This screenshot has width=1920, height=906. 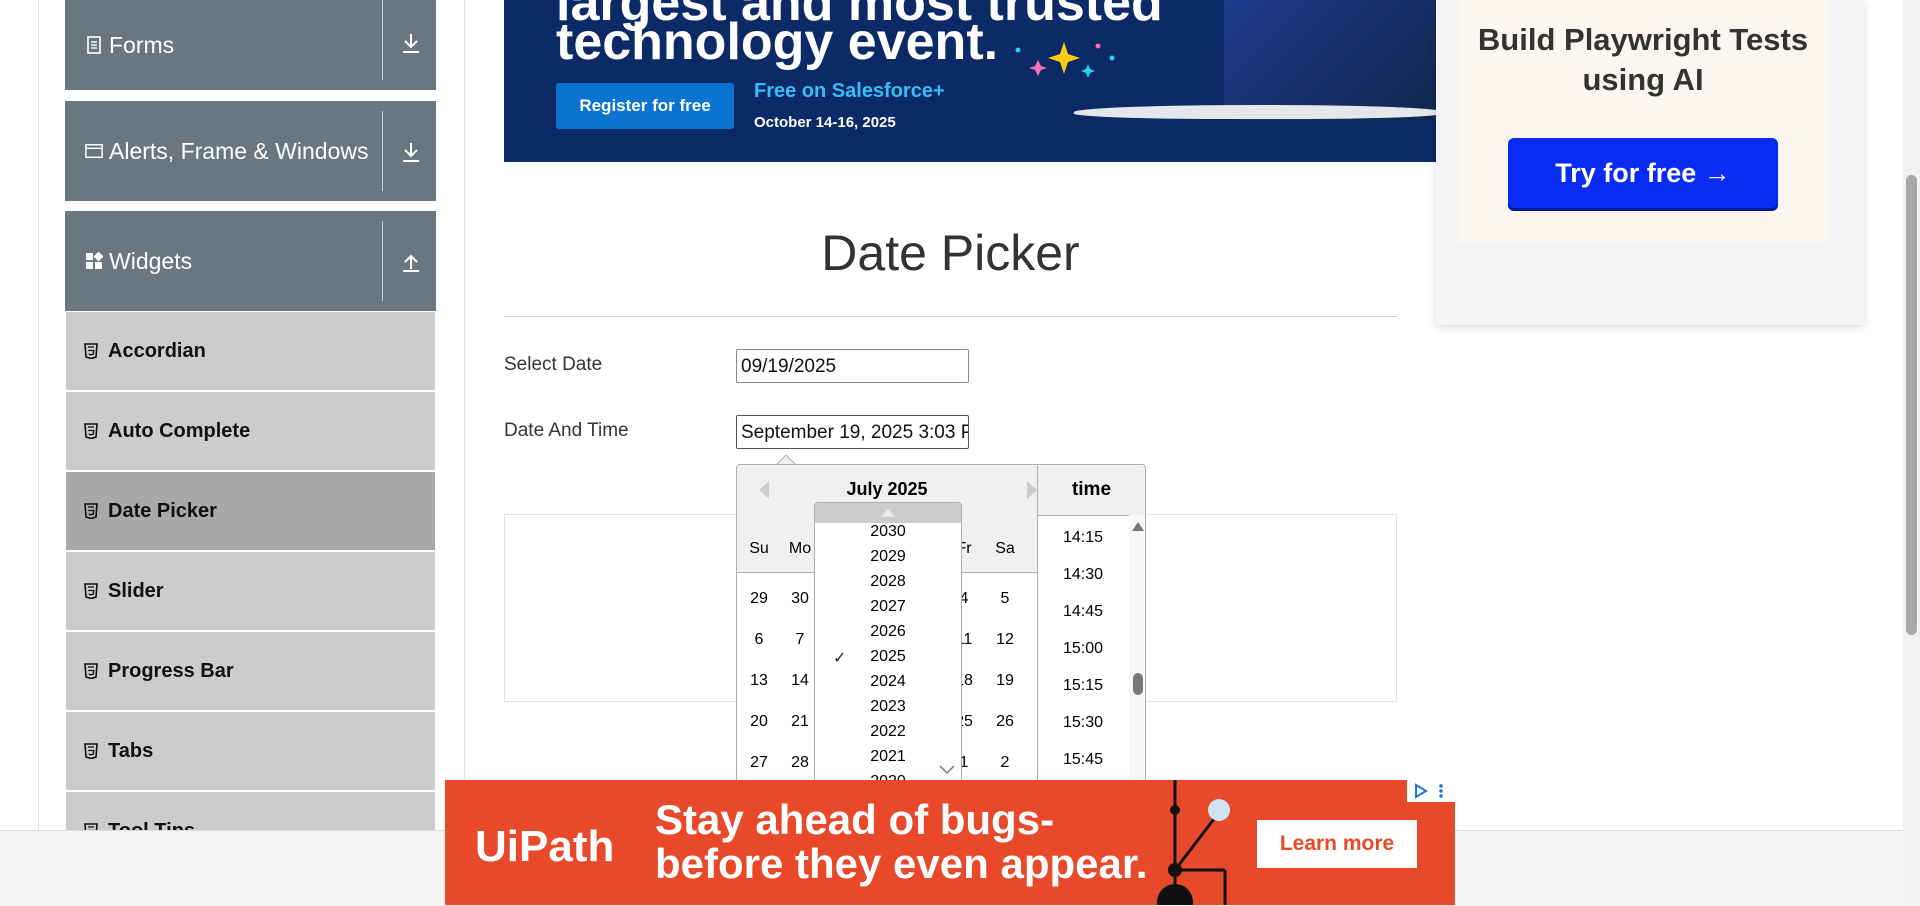 What do you see at coordinates (1083, 686) in the screenshot?
I see `time-option: 15:15` at bounding box center [1083, 686].